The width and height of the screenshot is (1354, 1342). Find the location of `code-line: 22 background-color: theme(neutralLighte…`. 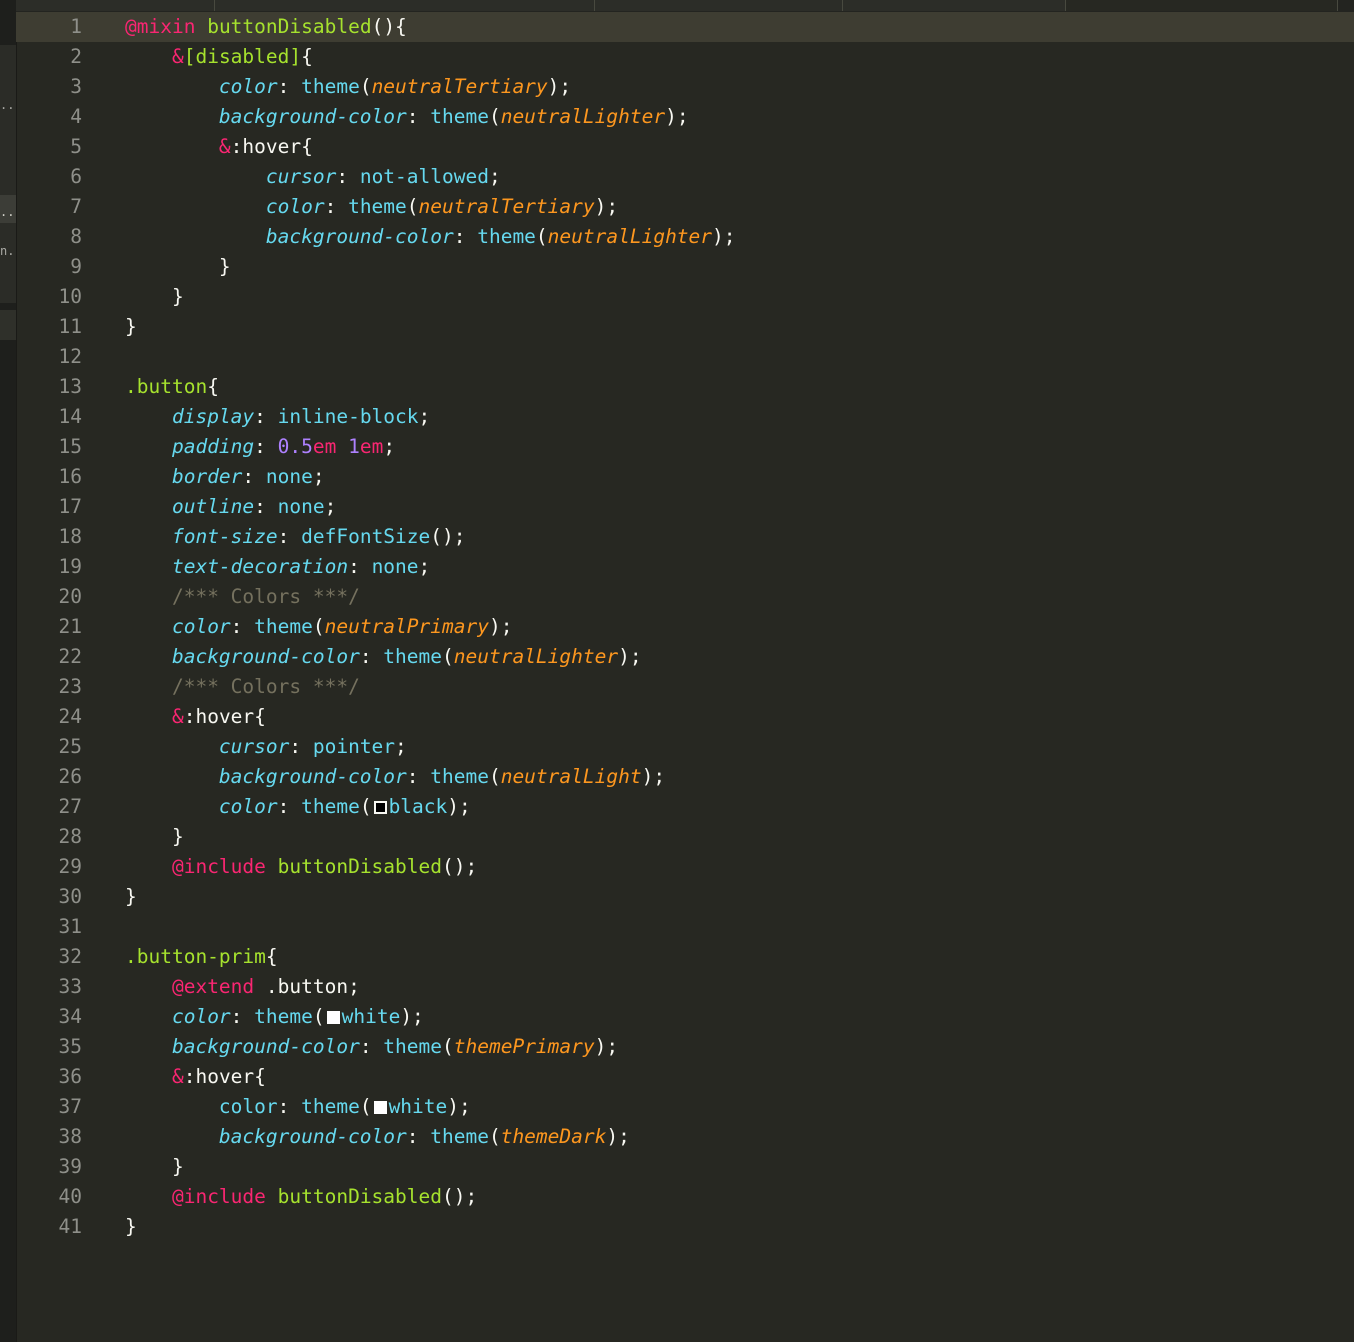

code-line: 22 background-color: theme(neutralLighte… is located at coordinates (685, 657).